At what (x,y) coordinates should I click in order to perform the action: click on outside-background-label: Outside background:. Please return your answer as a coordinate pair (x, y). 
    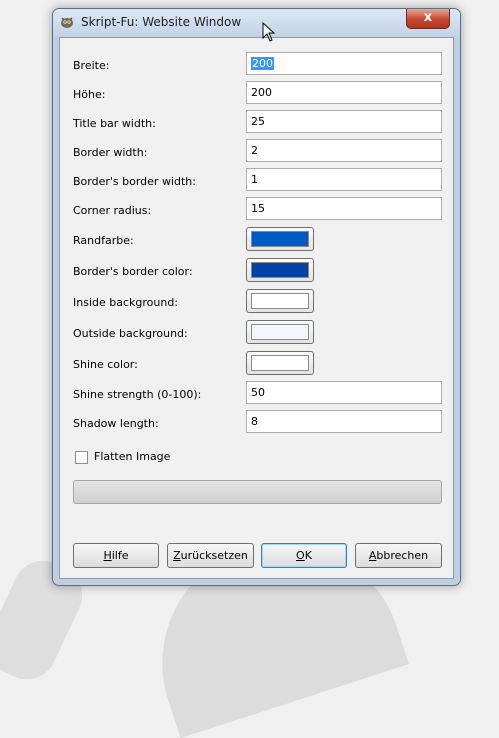
    Looking at the image, I should click on (130, 333).